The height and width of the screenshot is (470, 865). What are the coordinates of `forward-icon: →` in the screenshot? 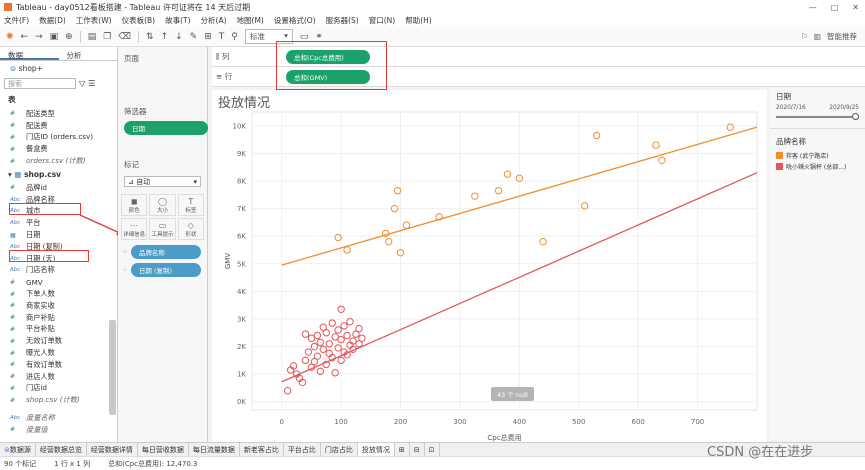 It's located at (39, 37).